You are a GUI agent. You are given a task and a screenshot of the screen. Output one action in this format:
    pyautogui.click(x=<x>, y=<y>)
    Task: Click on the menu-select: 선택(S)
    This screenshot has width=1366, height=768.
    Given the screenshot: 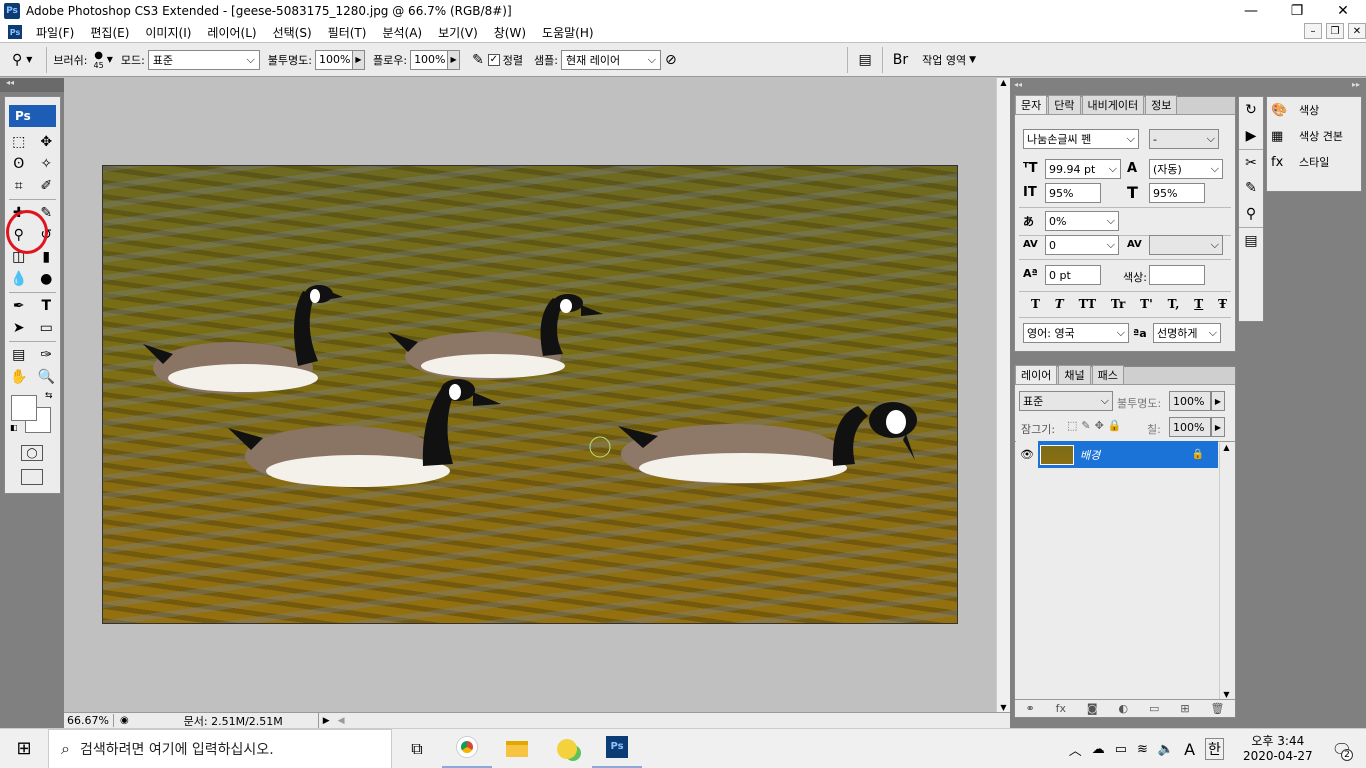 What is the action you would take?
    pyautogui.click(x=292, y=32)
    